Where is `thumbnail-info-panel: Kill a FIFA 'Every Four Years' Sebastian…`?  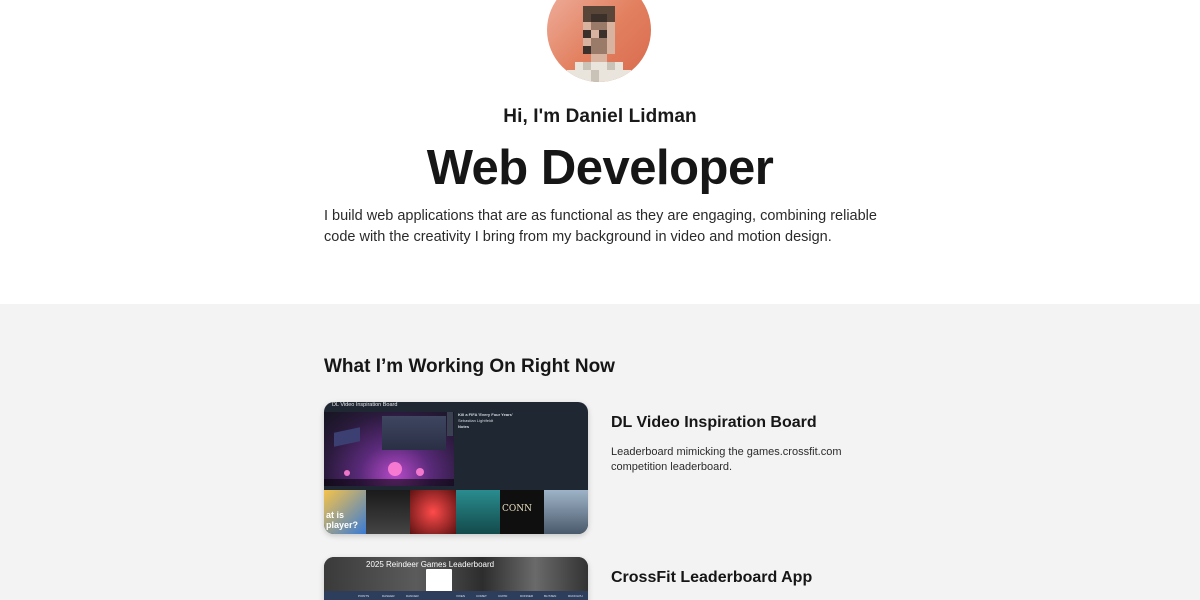
thumbnail-info-panel: Kill a FIFA 'Every Four Years' Sebastian… is located at coordinates (485, 420).